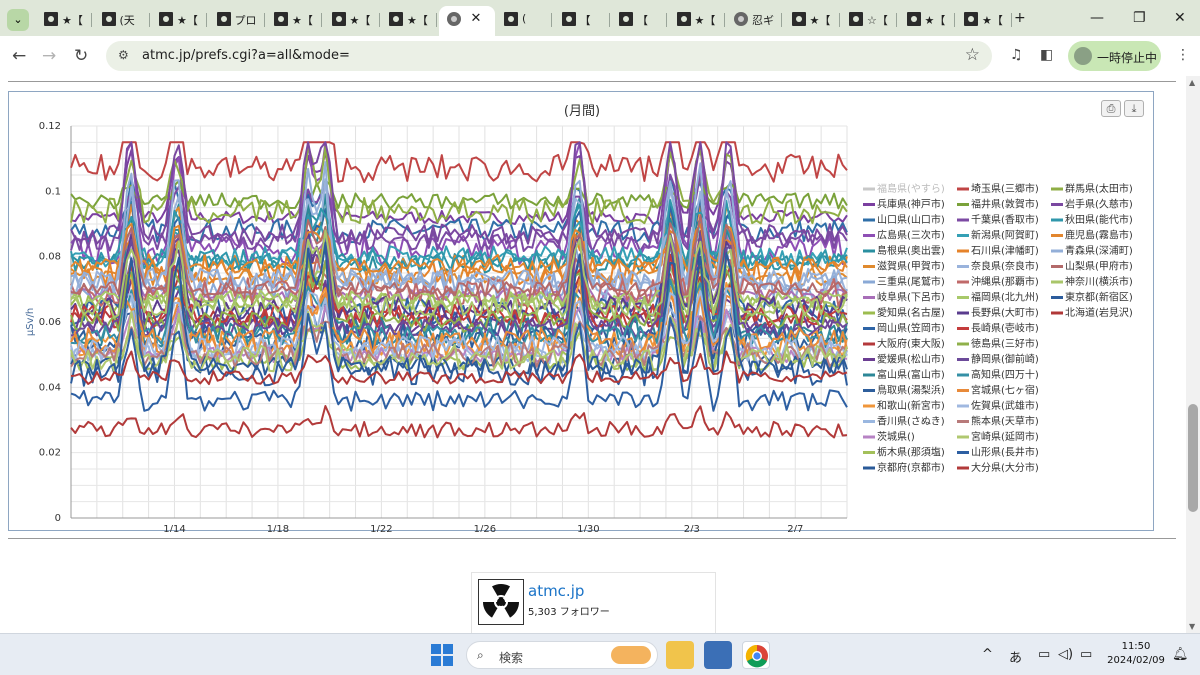 The width and height of the screenshot is (1200, 675). What do you see at coordinates (294, 19) in the screenshot?
I see `tab-4: ★【` at bounding box center [294, 19].